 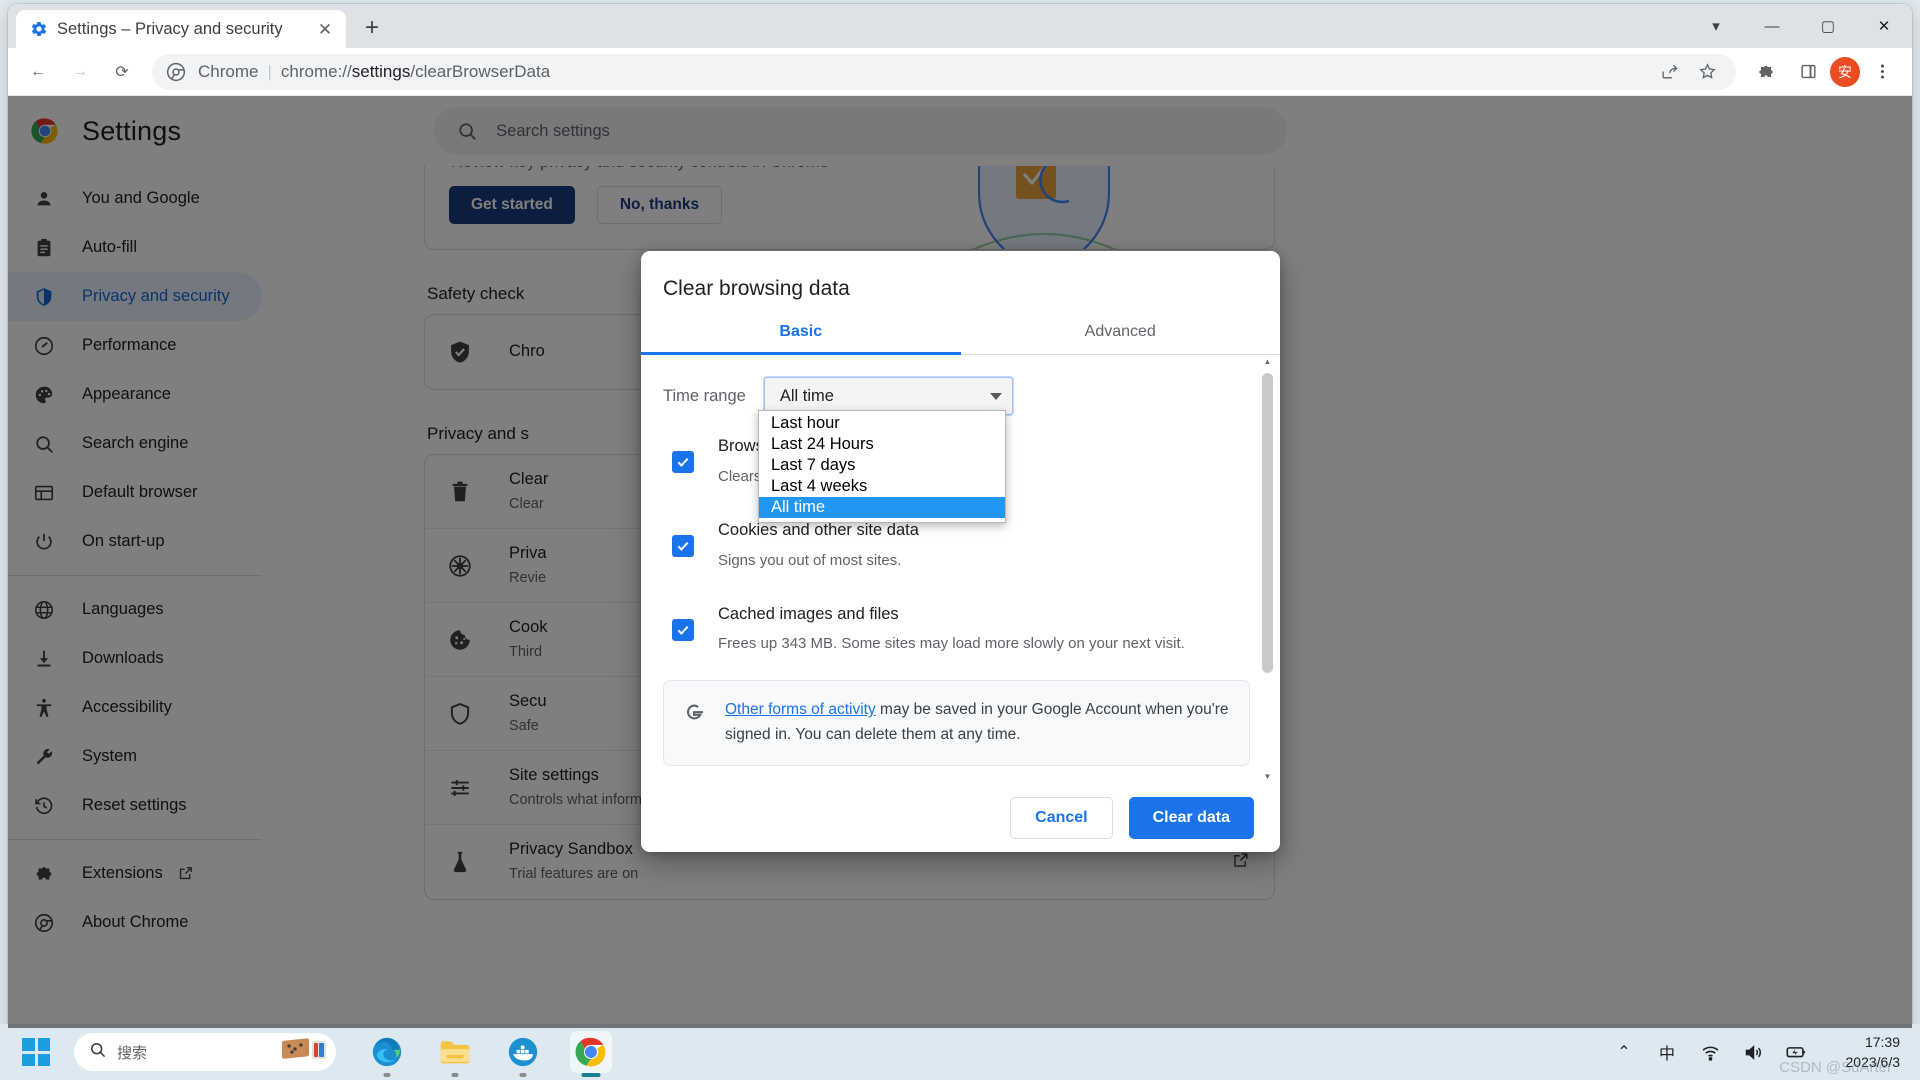 I want to click on taskbar-app-chrome, so click(x=591, y=1054).